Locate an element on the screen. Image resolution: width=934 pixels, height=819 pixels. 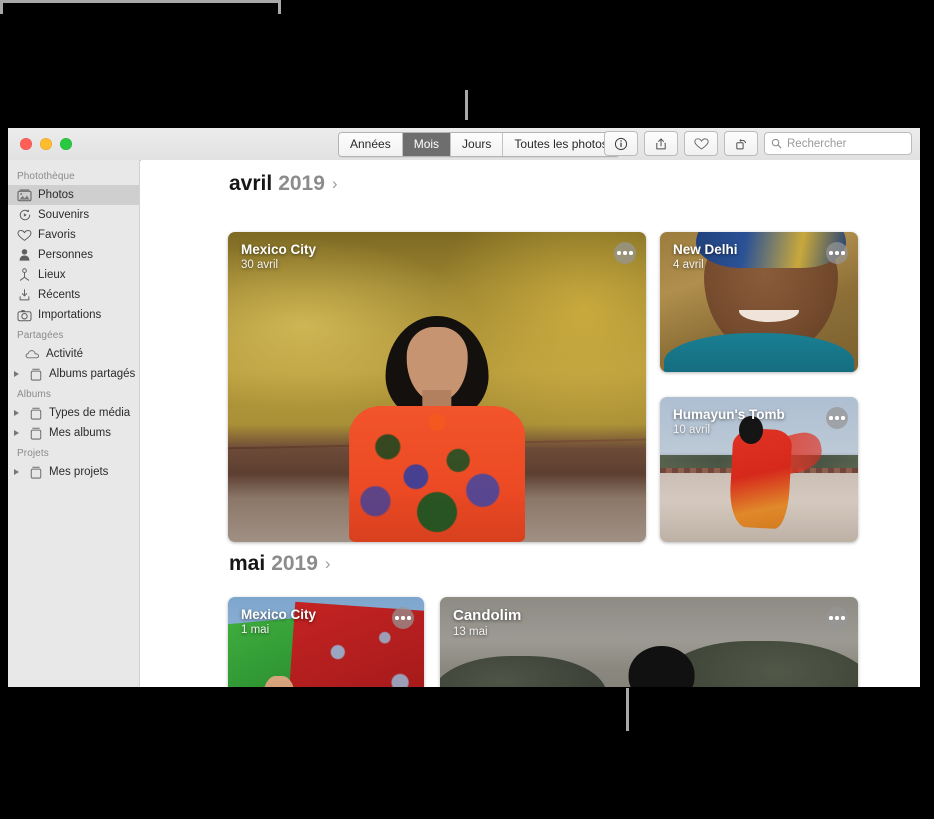
search-input: Rechercher is located at coordinates (838, 143).